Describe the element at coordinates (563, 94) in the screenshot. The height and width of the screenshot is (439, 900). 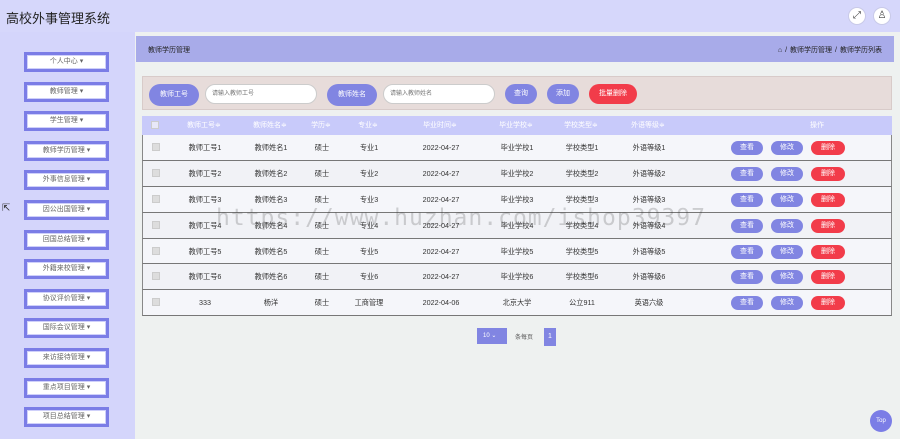
I see `add-button: 添加` at that location.